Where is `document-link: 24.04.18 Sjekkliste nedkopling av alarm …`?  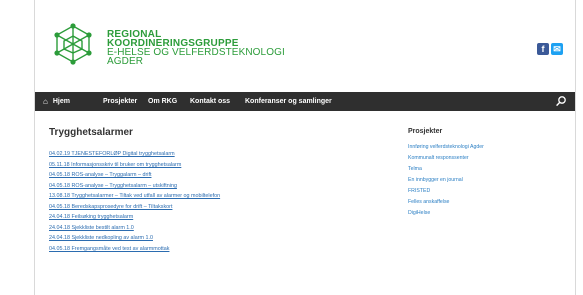
document-link: 24.04.18 Sjekkliste nedkopling av alarm … is located at coordinates (101, 238).